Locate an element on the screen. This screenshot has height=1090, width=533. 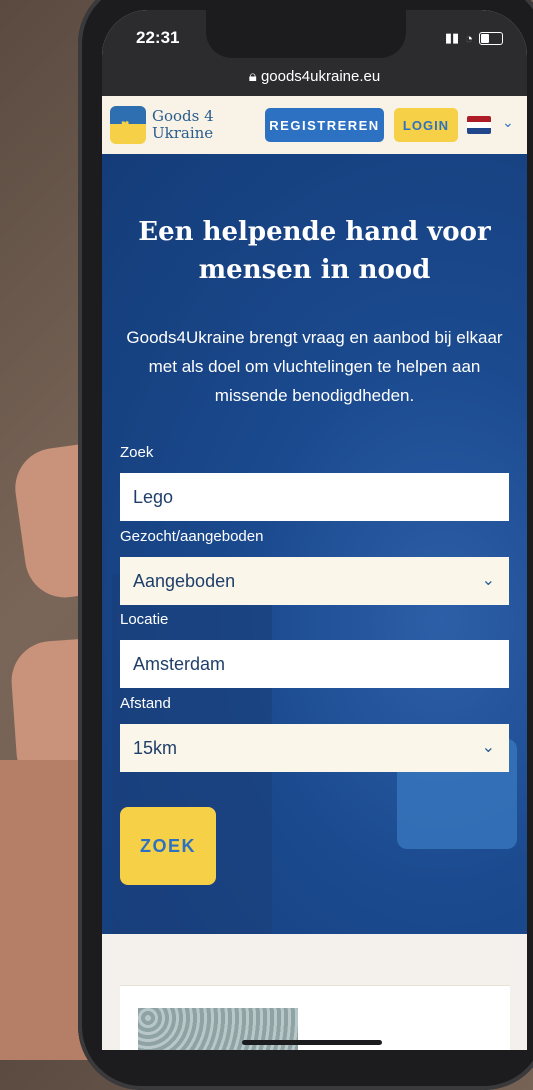
status-icons: ▮▮ ◔ is located at coordinates (474, 38).